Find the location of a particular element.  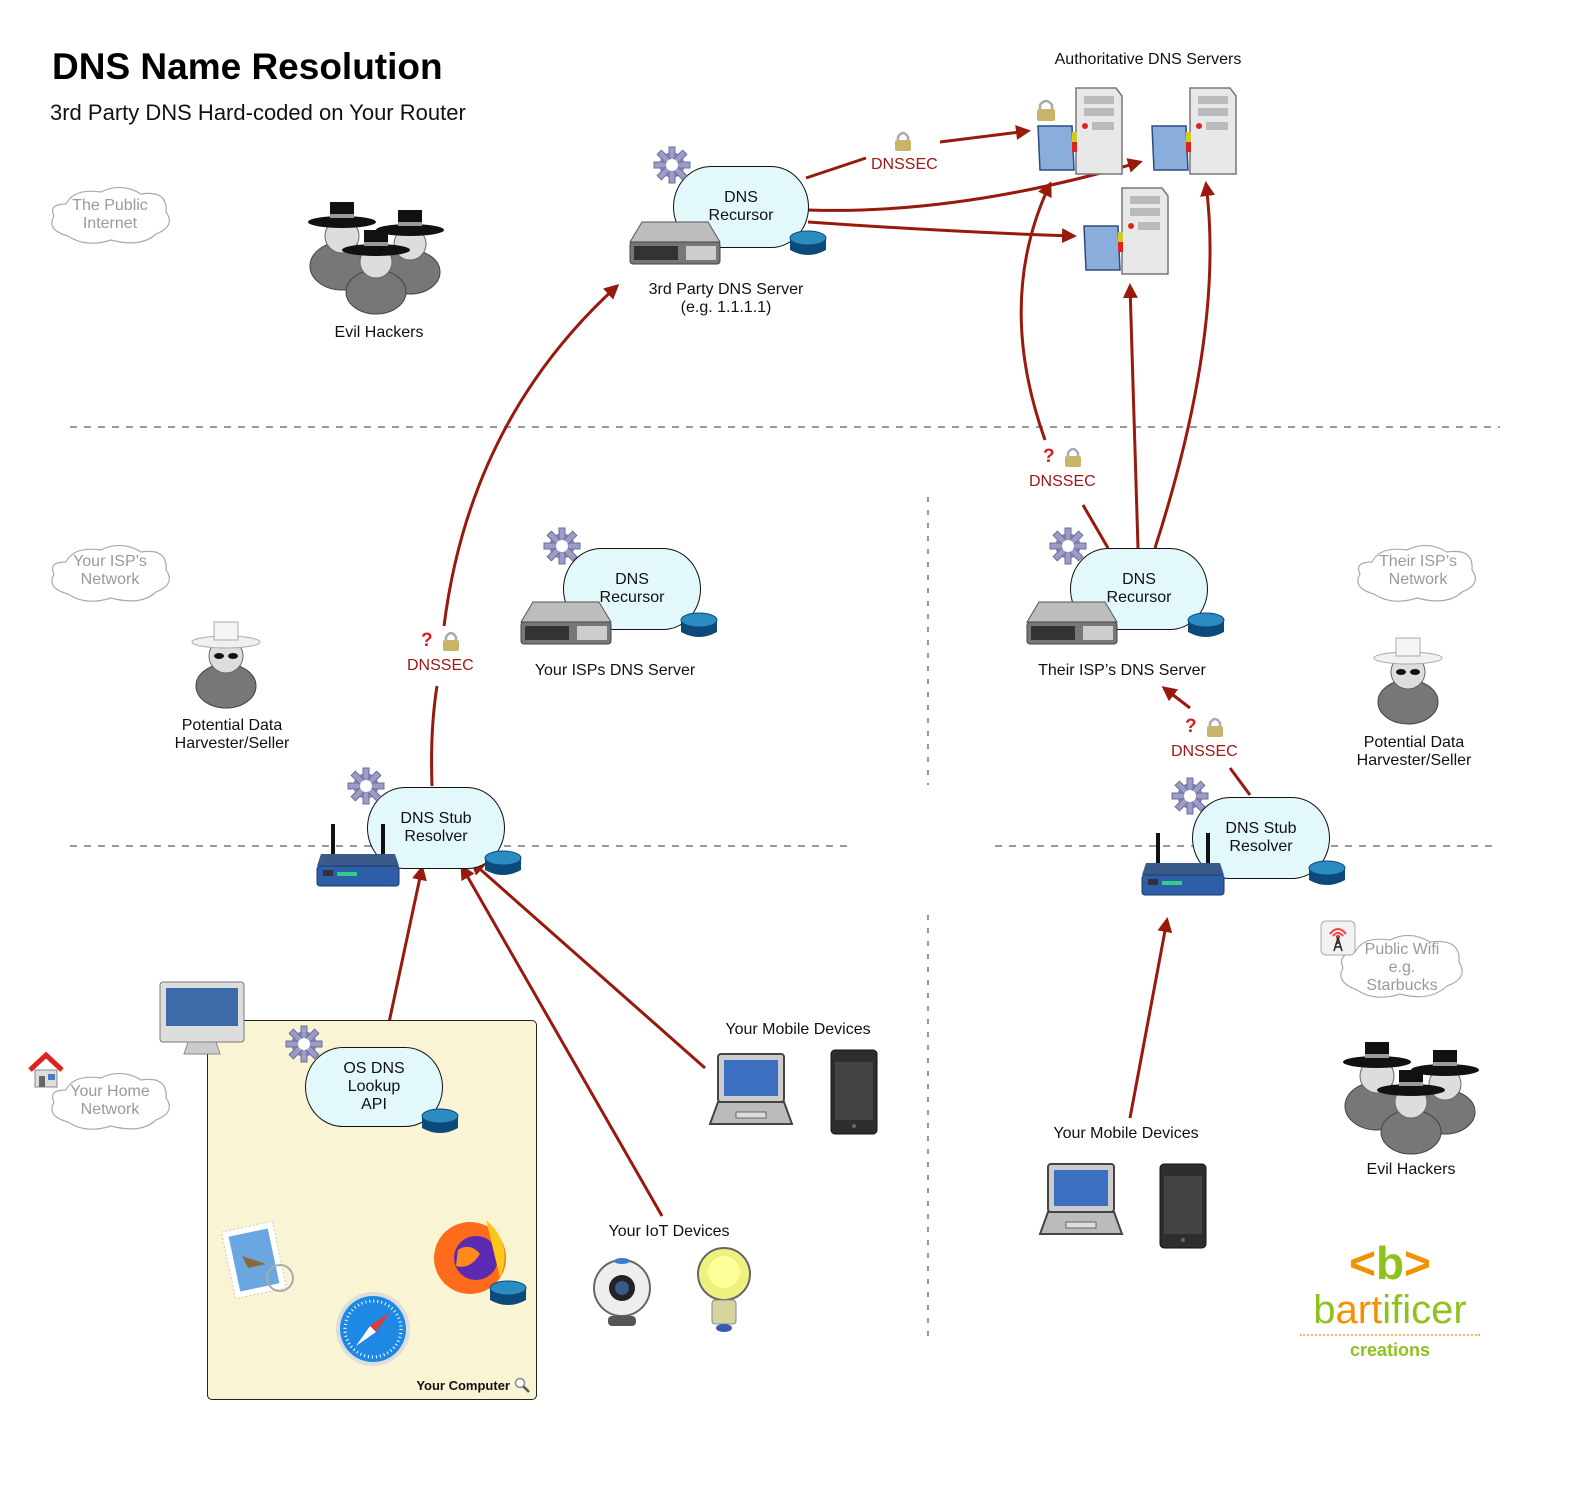

dnssec-label-recursor-auth: DNSSEC is located at coordinates (904, 164).